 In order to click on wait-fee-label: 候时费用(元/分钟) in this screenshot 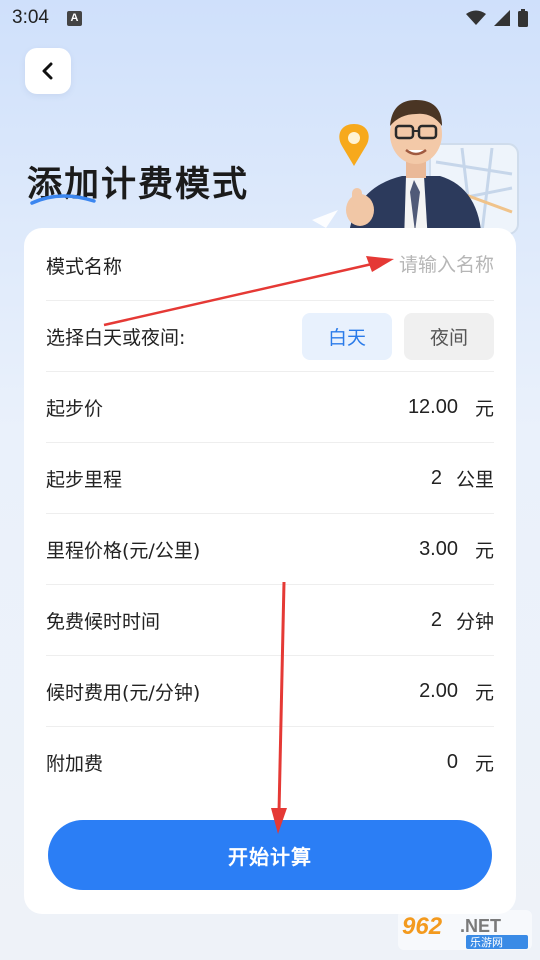, I will do `click(123, 692)`.